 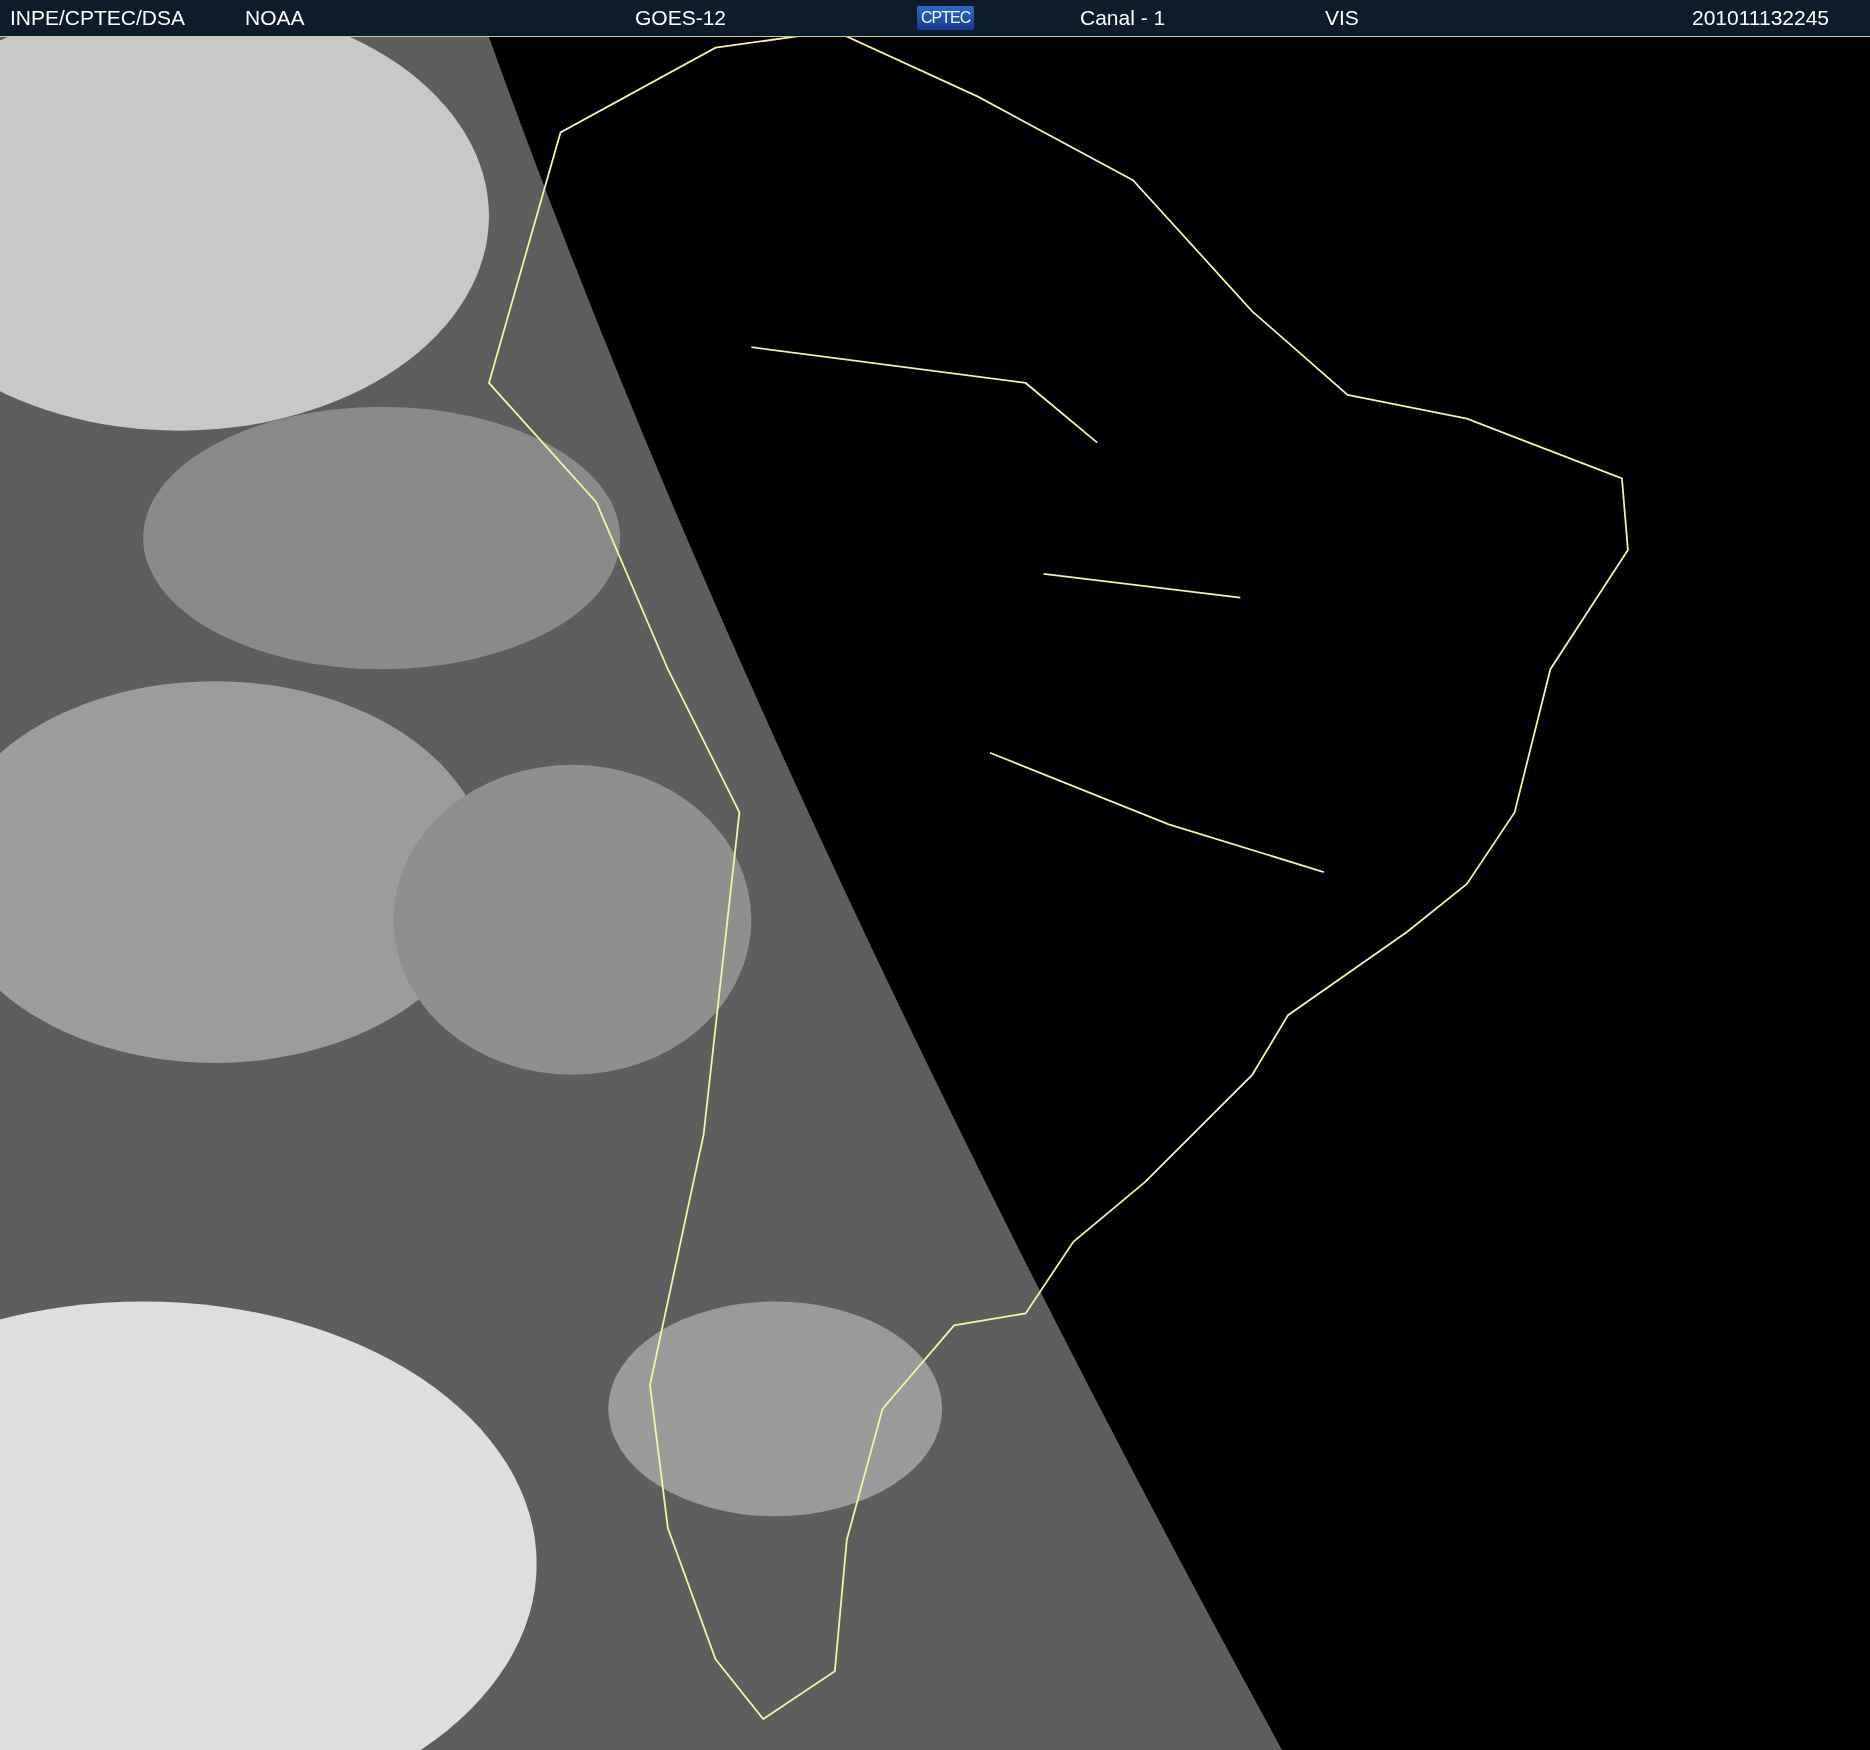 I want to click on header-label: VIS, so click(x=1342, y=18).